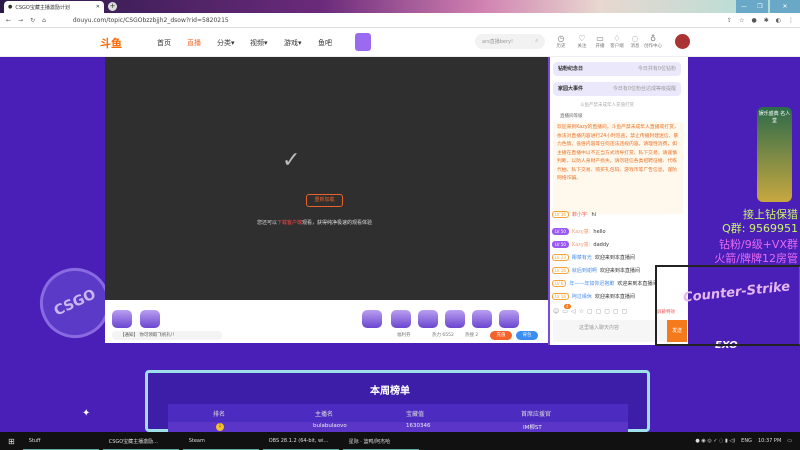  I want to click on back-icon: ←, so click(8, 20).